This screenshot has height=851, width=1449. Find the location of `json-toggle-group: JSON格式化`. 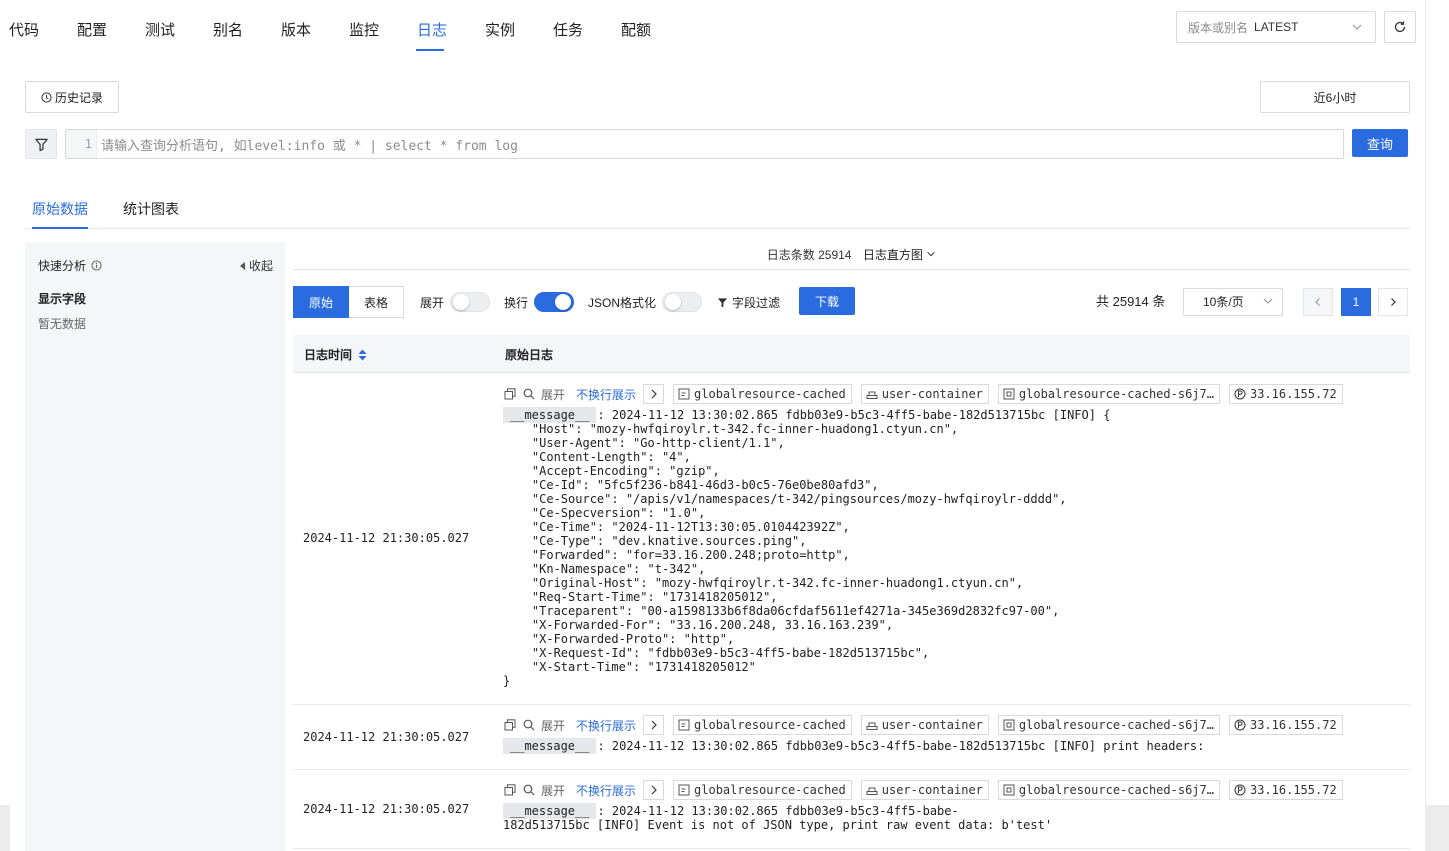

json-toggle-group: JSON格式化 is located at coordinates (645, 302).